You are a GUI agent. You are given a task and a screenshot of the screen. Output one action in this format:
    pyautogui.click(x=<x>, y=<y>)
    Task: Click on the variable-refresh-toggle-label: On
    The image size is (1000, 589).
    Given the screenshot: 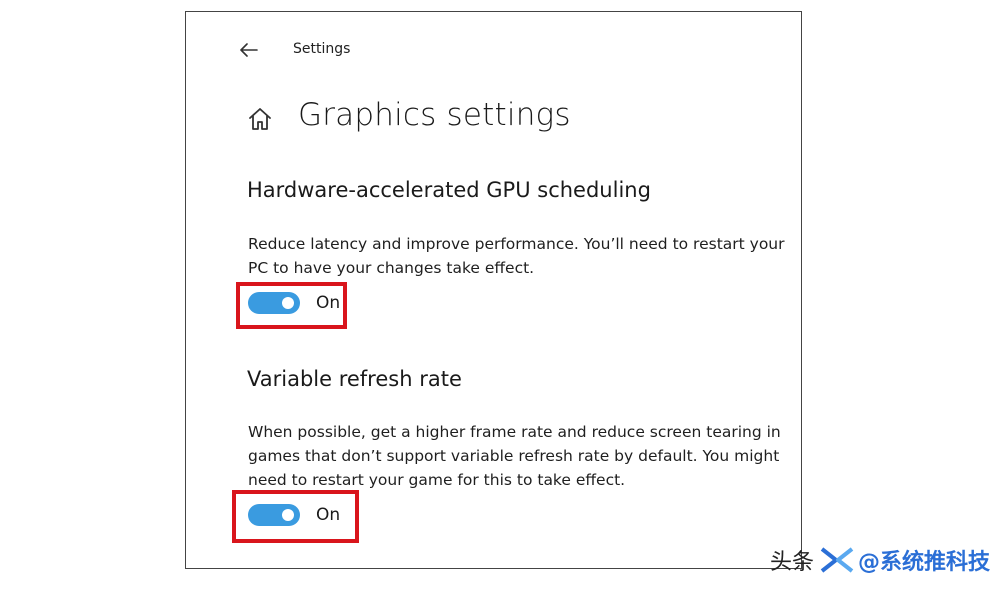 What is the action you would take?
    pyautogui.click(x=328, y=515)
    